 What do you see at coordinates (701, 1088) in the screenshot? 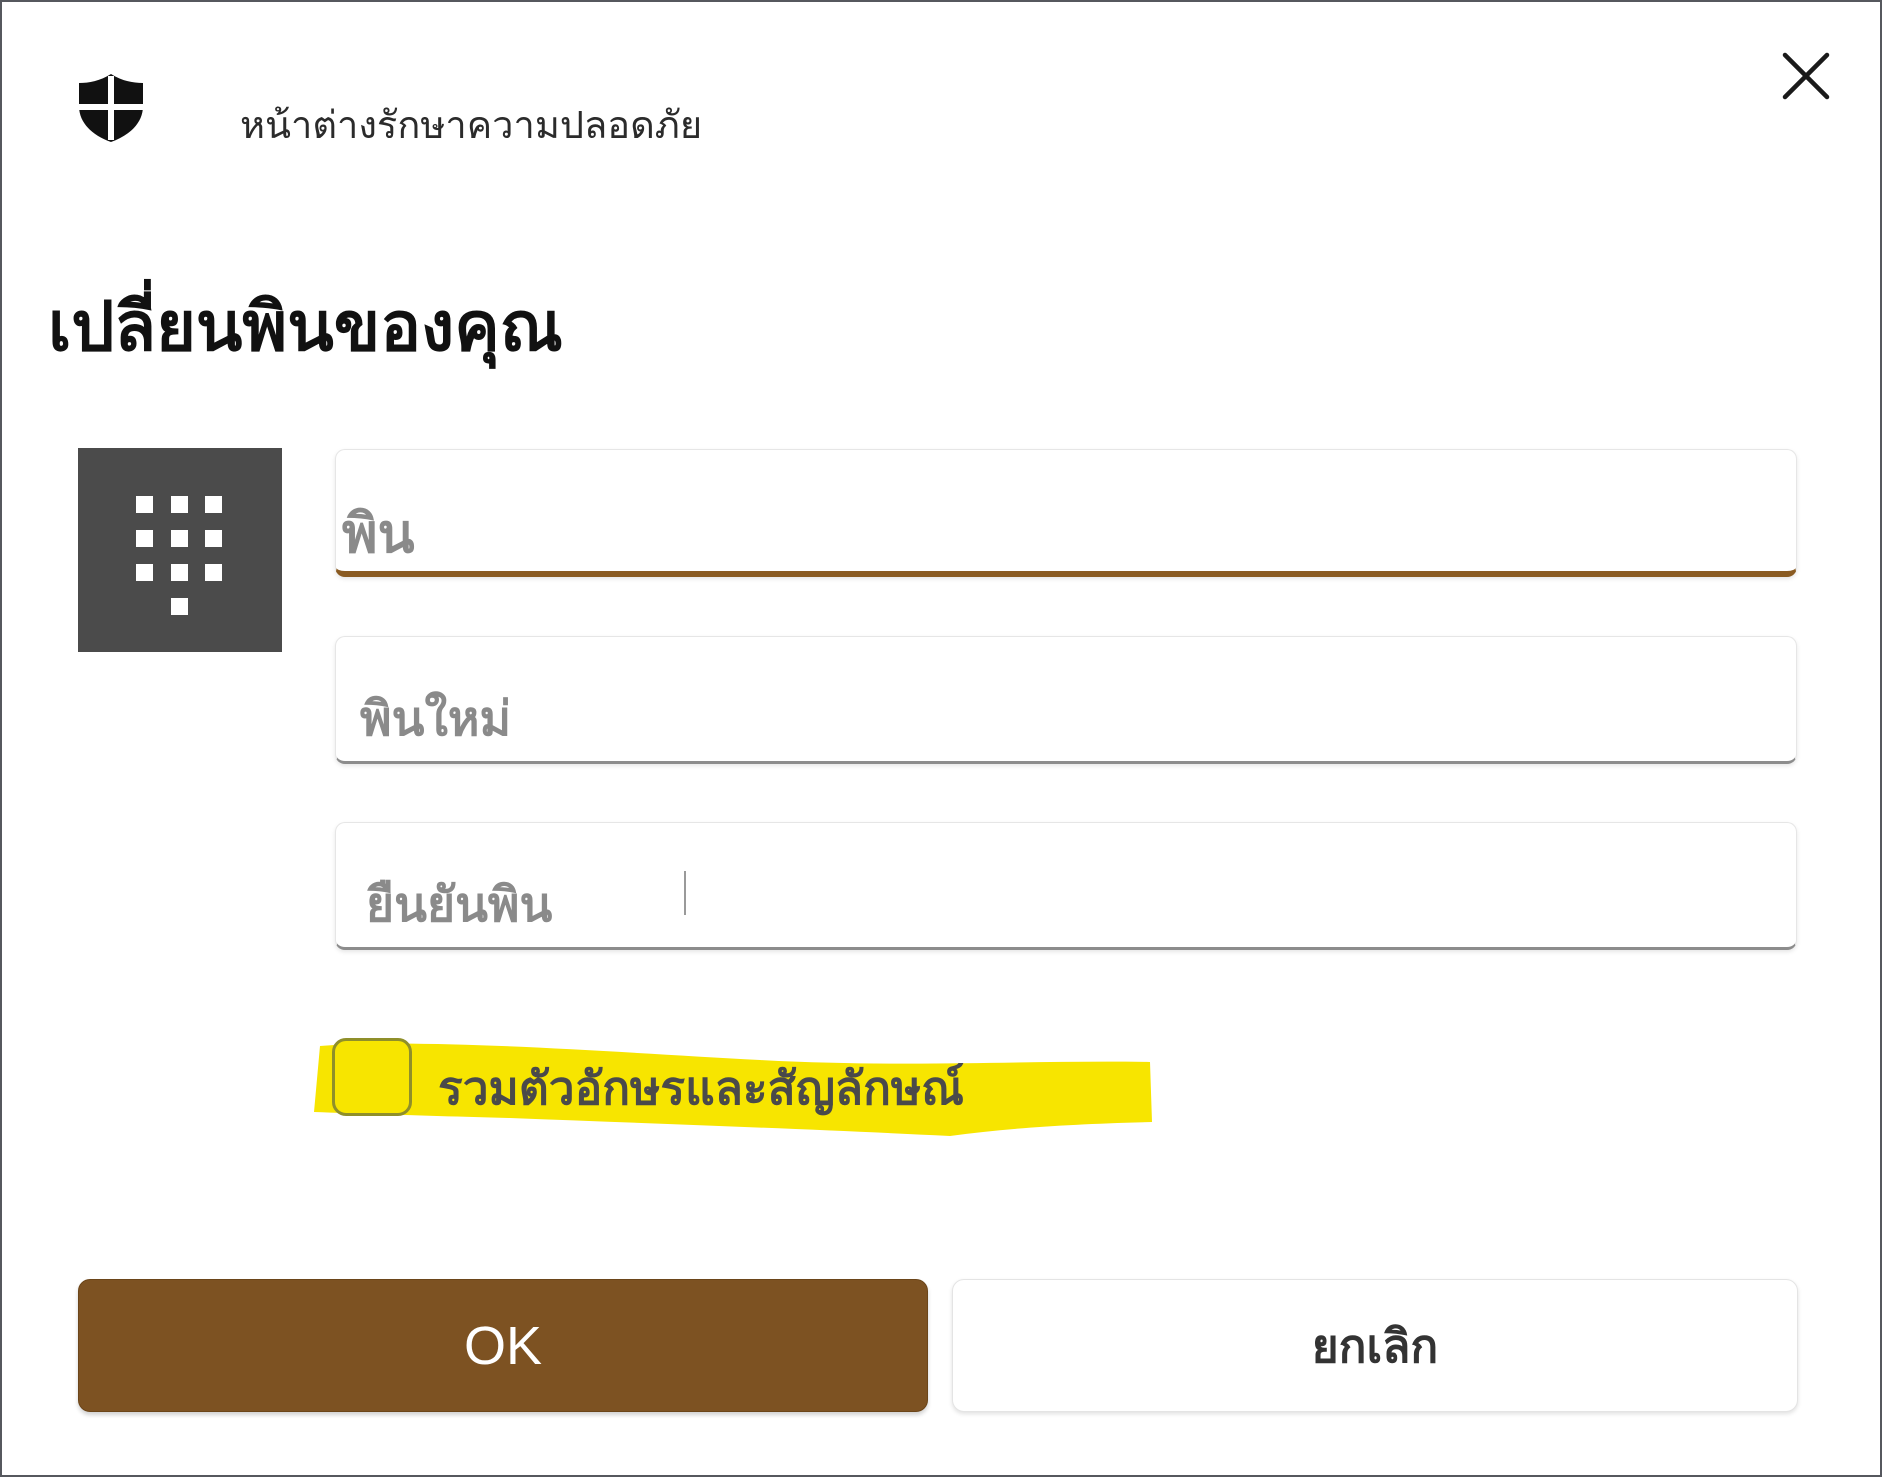
I see `include-chars-label: รวมตัวอักษรและสัญลักษณ์` at bounding box center [701, 1088].